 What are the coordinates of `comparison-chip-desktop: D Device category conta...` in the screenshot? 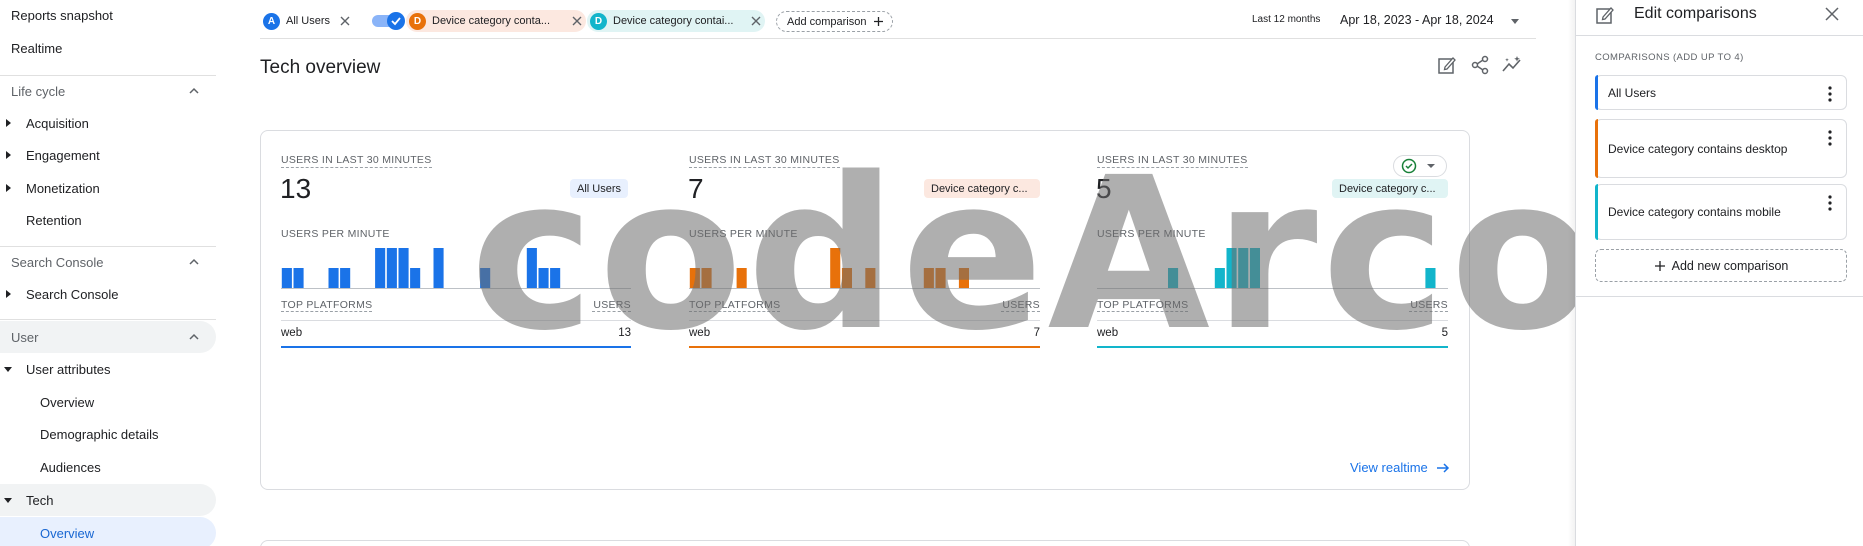 It's located at (496, 21).